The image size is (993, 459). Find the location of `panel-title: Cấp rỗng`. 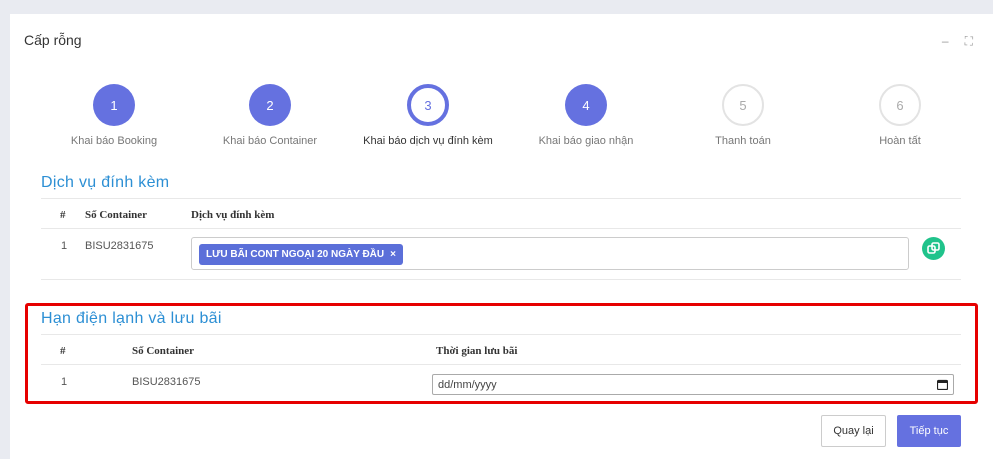

panel-title: Cấp rỗng is located at coordinates (53, 40).